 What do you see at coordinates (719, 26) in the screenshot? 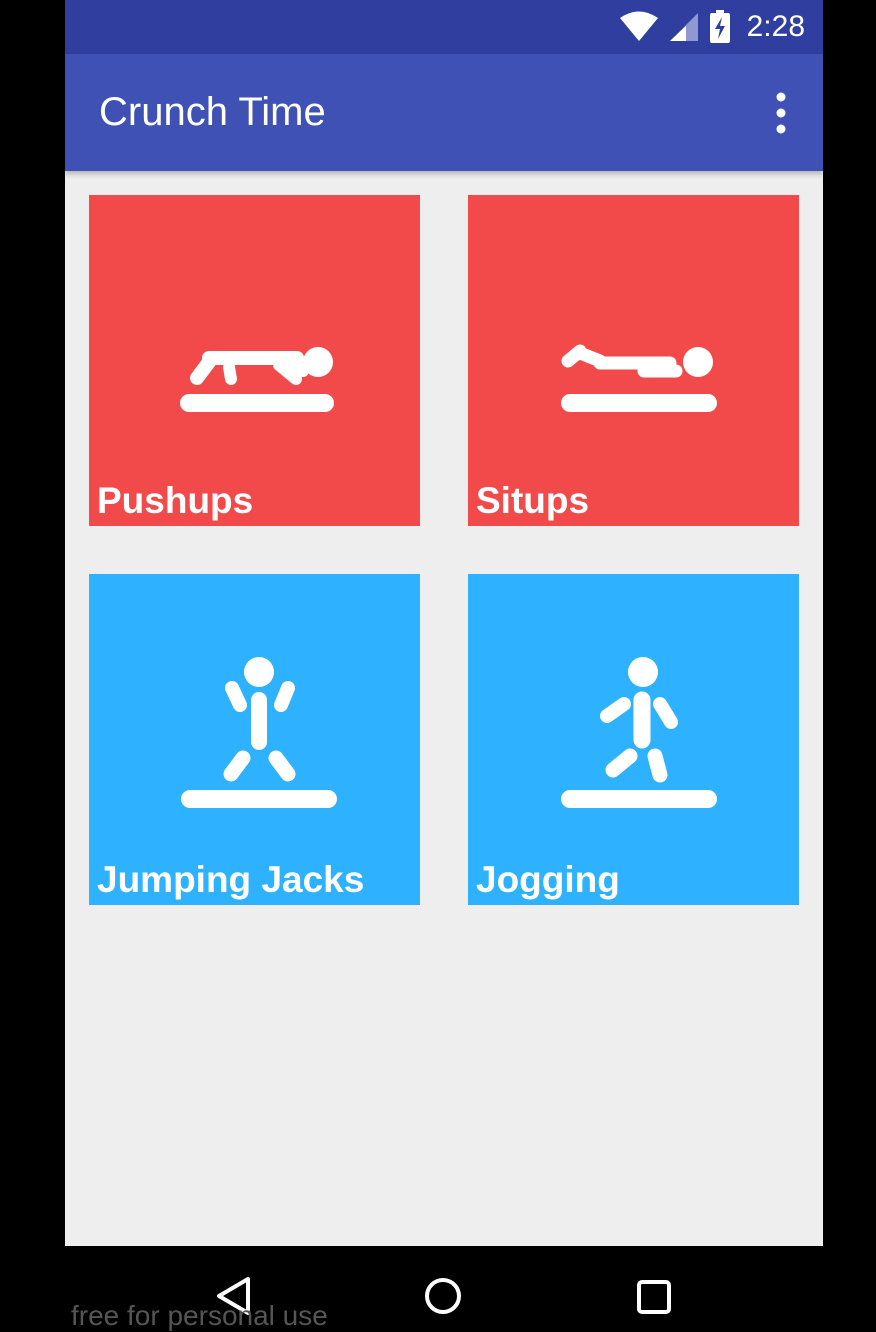
I see `battery-charging-icon` at bounding box center [719, 26].